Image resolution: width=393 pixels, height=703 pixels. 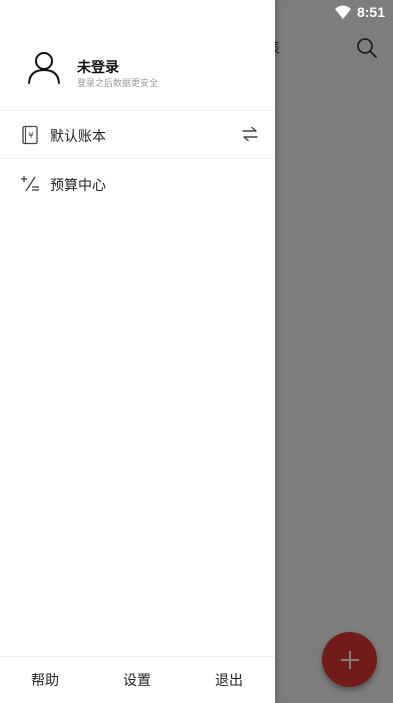 What do you see at coordinates (44, 68) in the screenshot?
I see `person-icon` at bounding box center [44, 68].